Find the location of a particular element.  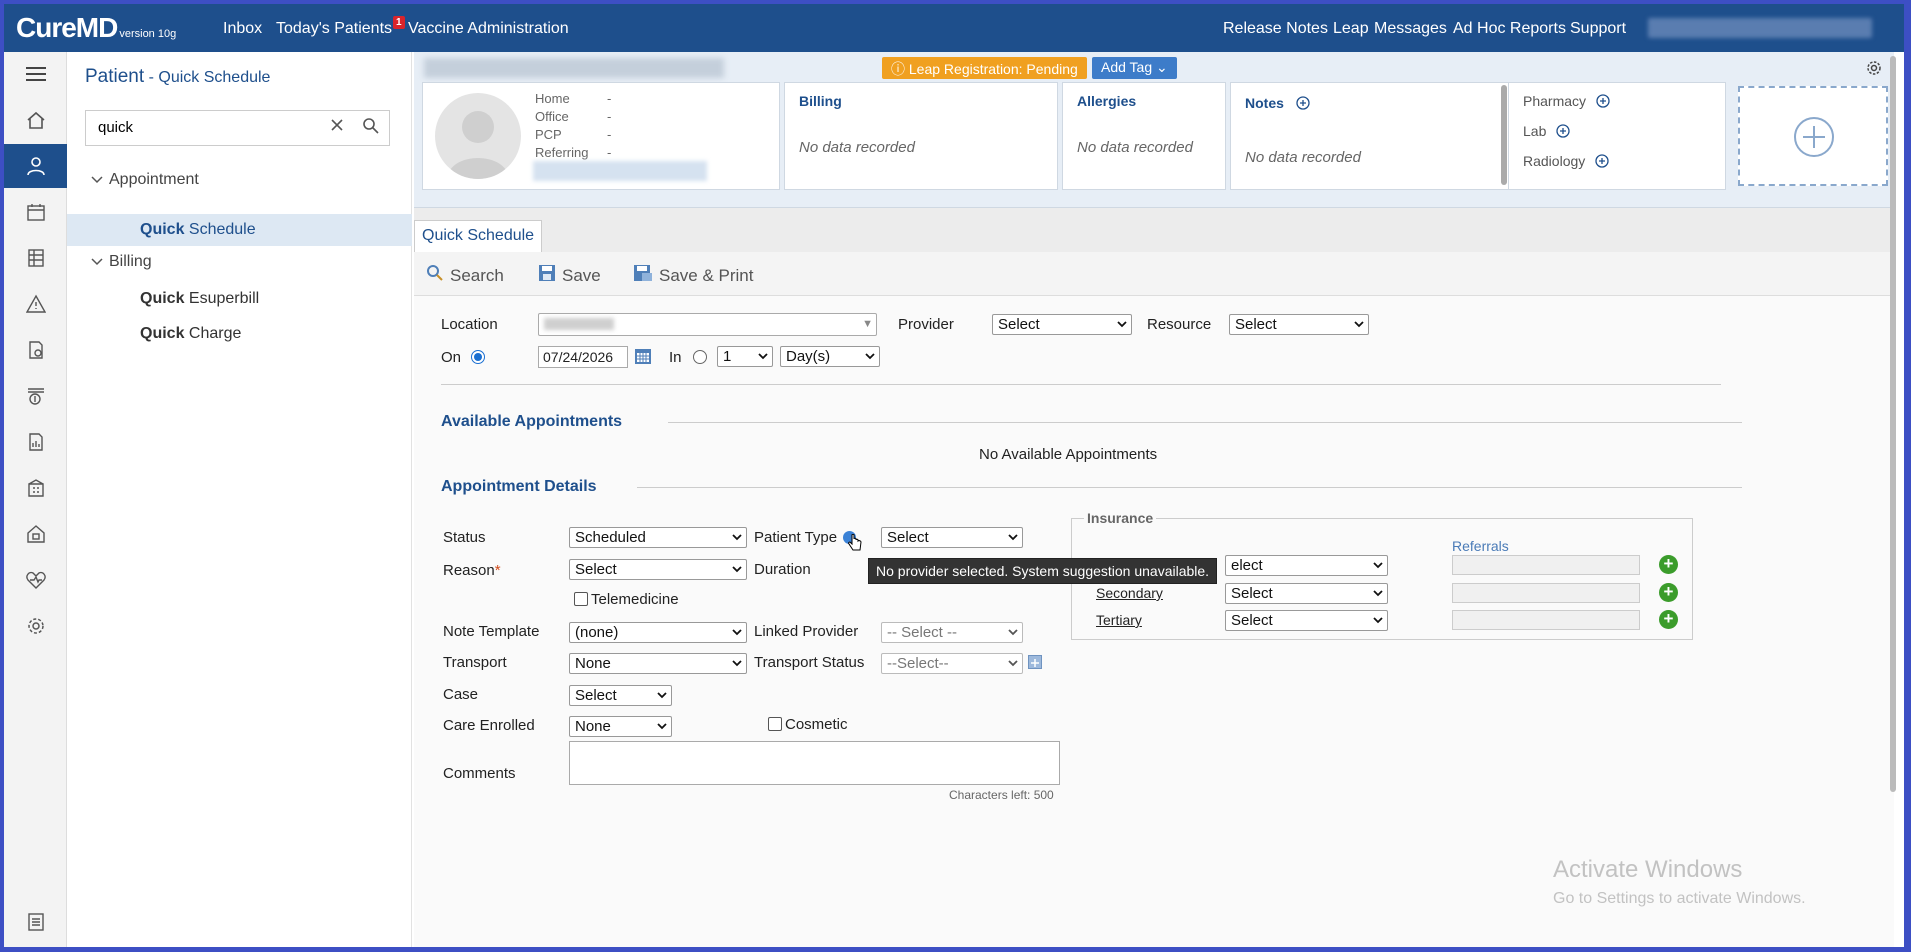

leap-status-badge: ⓘ Leap Registration: Pending is located at coordinates (984, 68).